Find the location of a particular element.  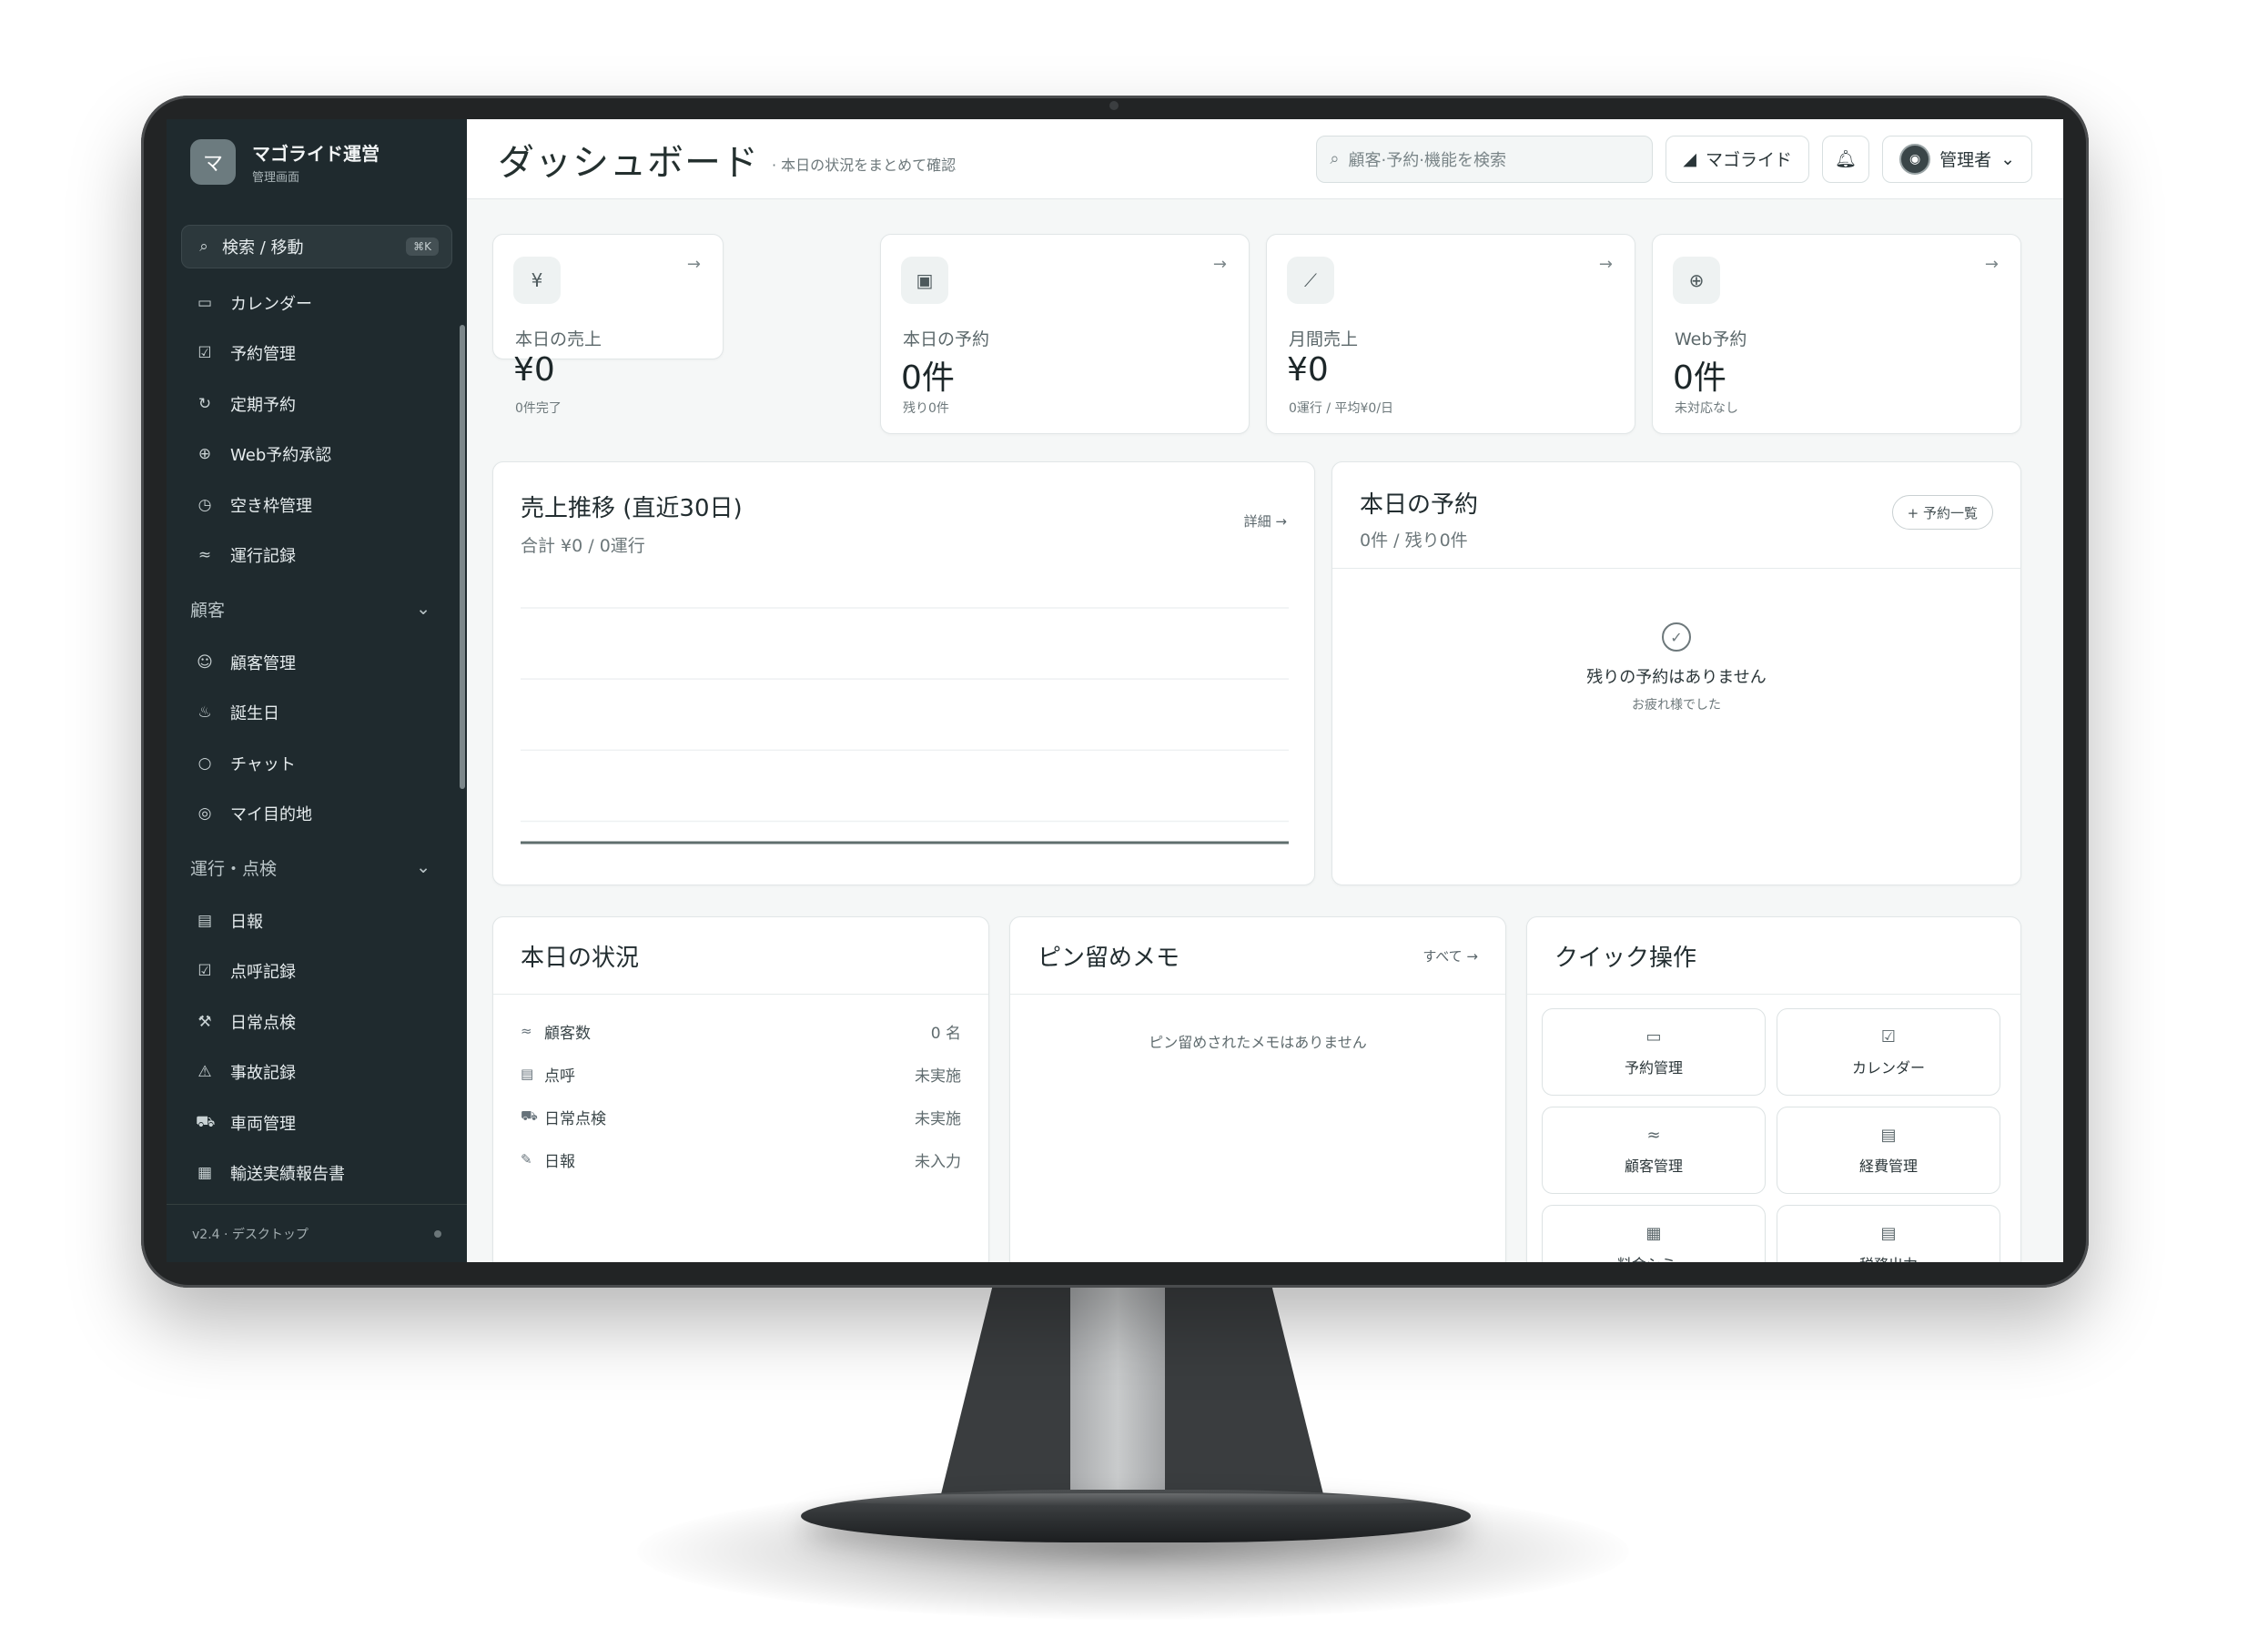

sidebar-item-inspection: ⚒ 日常点検 is located at coordinates (317, 1022).